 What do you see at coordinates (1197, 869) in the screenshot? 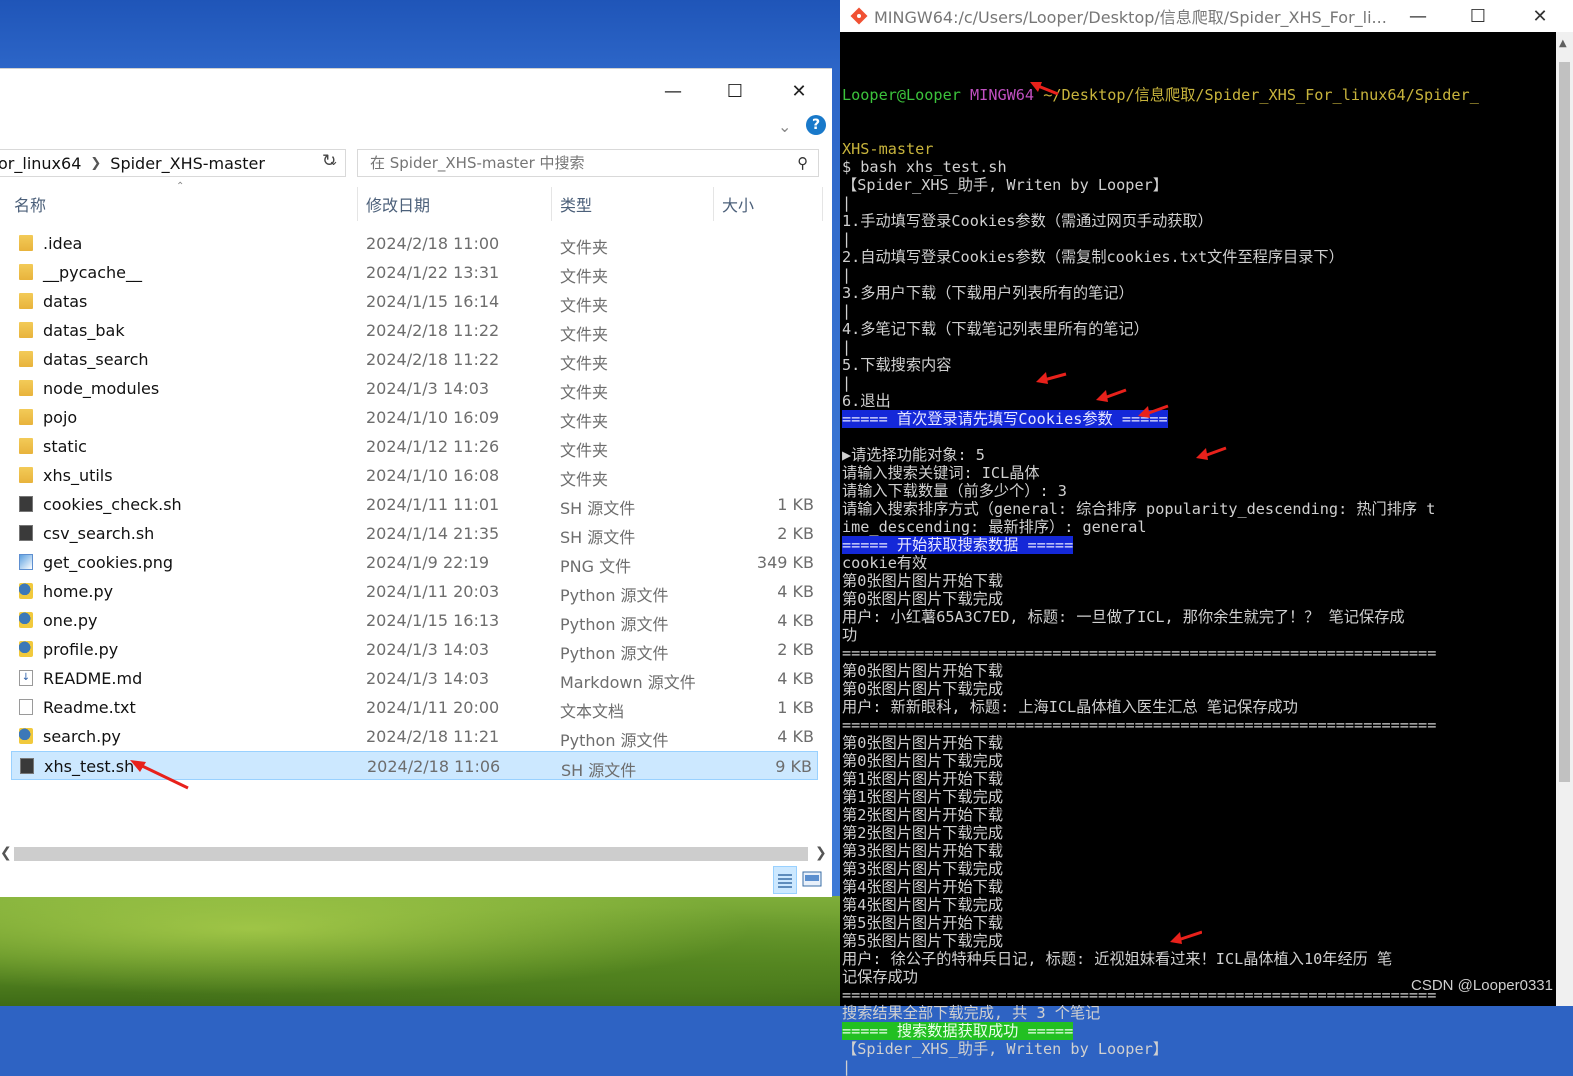
I see `terminal-line: 第3张图片图片下载完成` at bounding box center [1197, 869].